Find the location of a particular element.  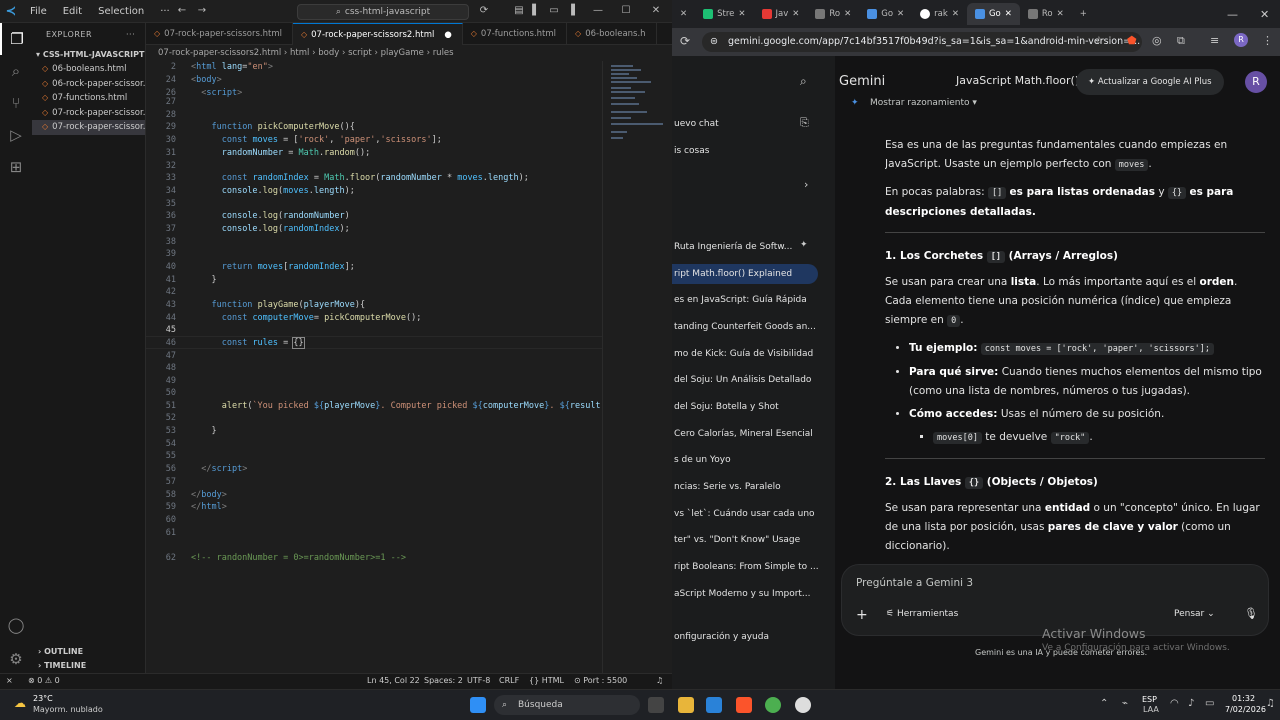

file-explorer-icon is located at coordinates (686, 705).